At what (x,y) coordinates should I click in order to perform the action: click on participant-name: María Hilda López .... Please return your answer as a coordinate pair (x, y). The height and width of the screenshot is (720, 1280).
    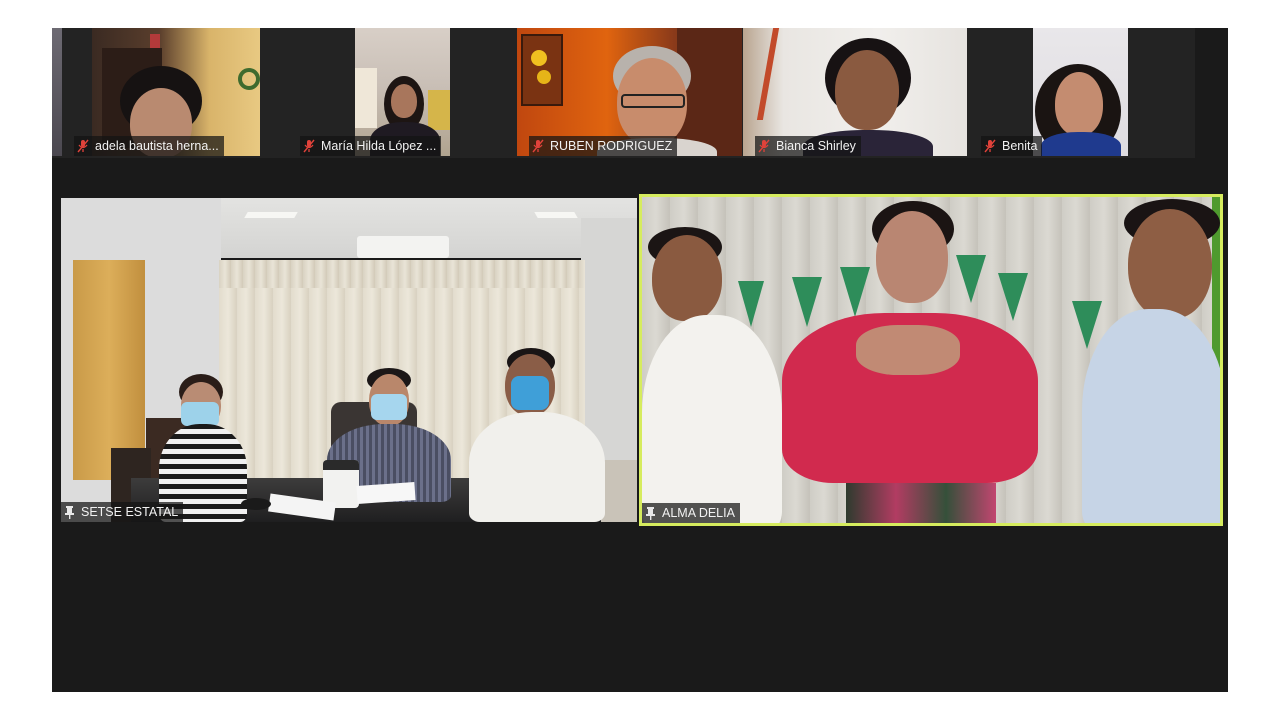
    Looking at the image, I should click on (379, 146).